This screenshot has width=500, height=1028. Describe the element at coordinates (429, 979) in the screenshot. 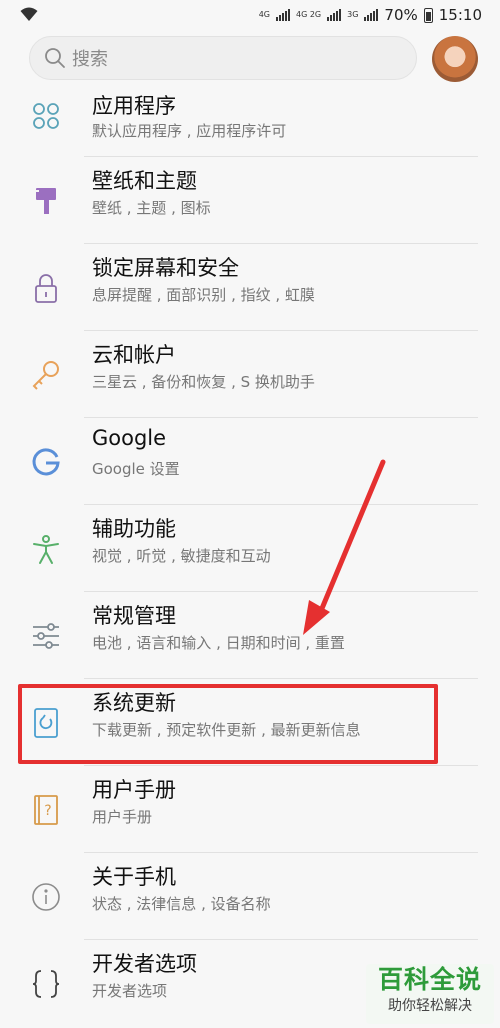

I see `watermark-title: 百科全说` at that location.